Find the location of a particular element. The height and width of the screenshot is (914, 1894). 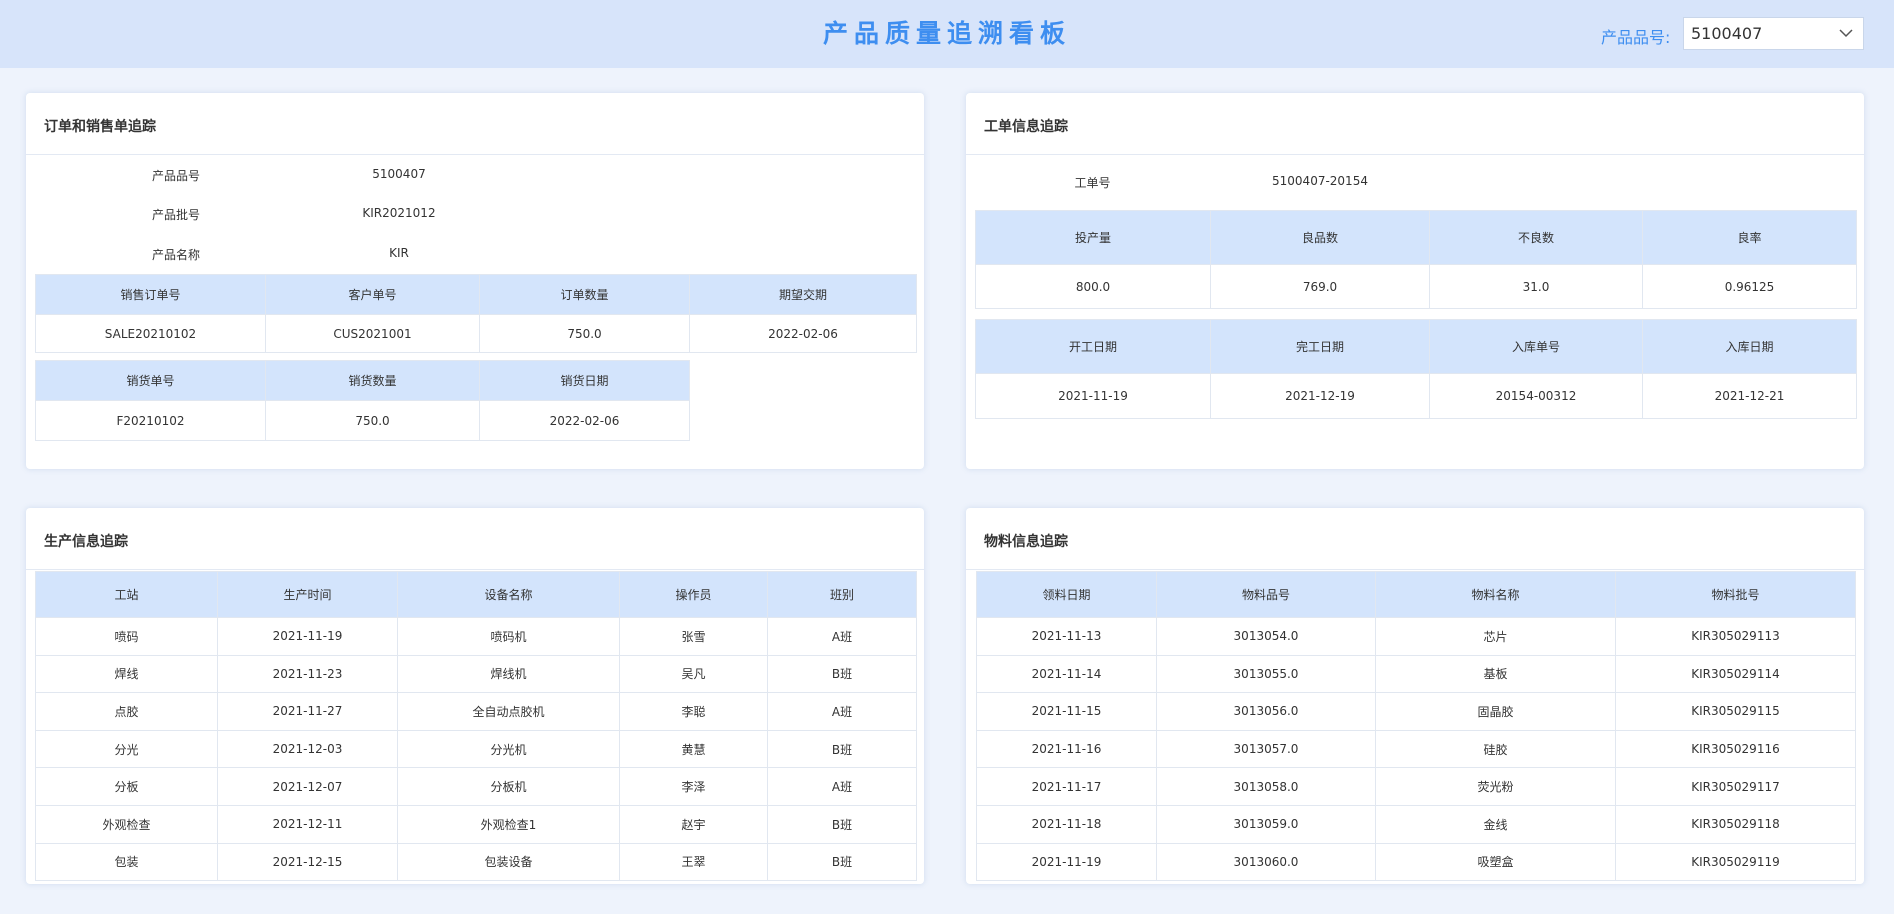

table-cell: 点胶 is located at coordinates (126, 711).